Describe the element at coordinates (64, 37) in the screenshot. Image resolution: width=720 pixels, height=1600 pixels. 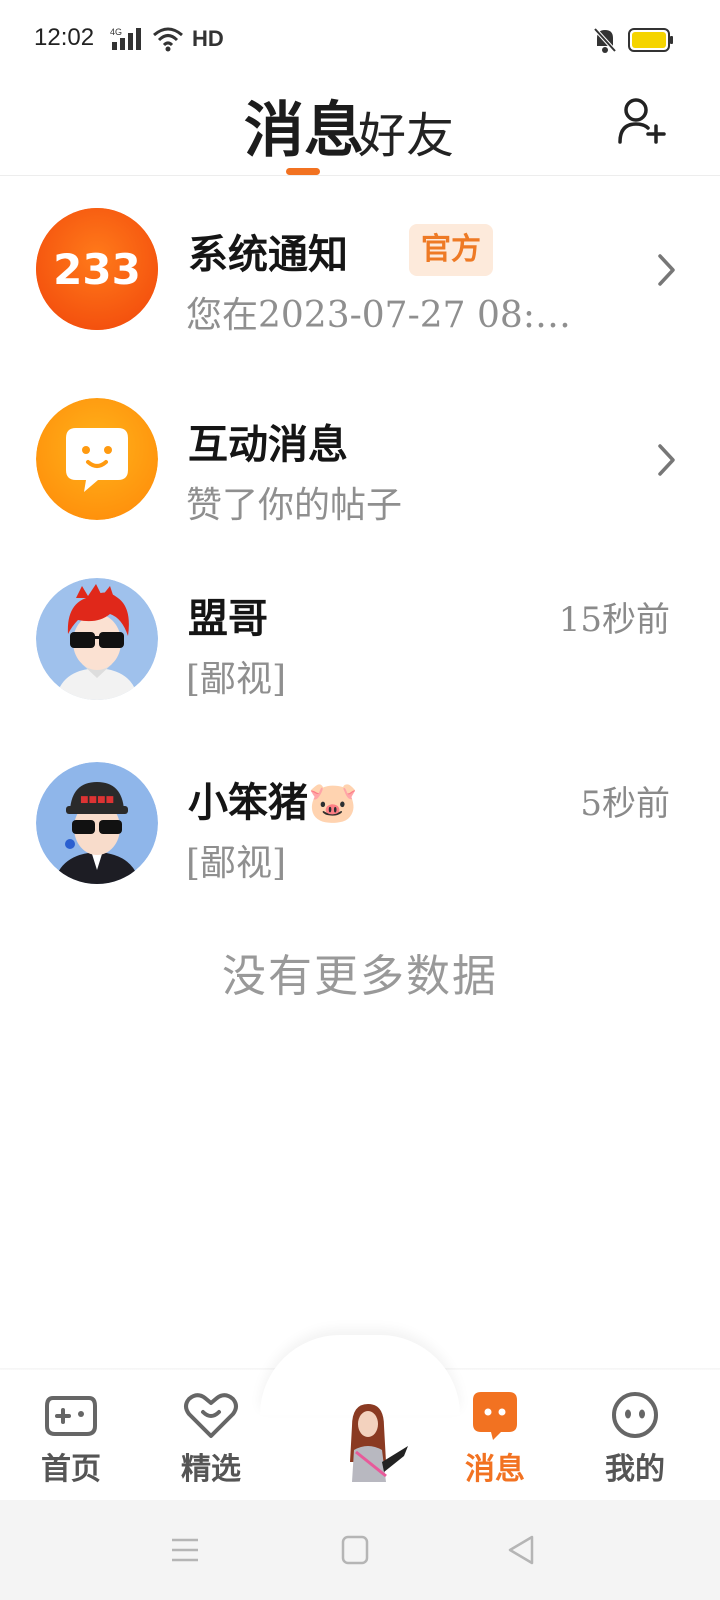
I see `status-time: 12:02` at that location.